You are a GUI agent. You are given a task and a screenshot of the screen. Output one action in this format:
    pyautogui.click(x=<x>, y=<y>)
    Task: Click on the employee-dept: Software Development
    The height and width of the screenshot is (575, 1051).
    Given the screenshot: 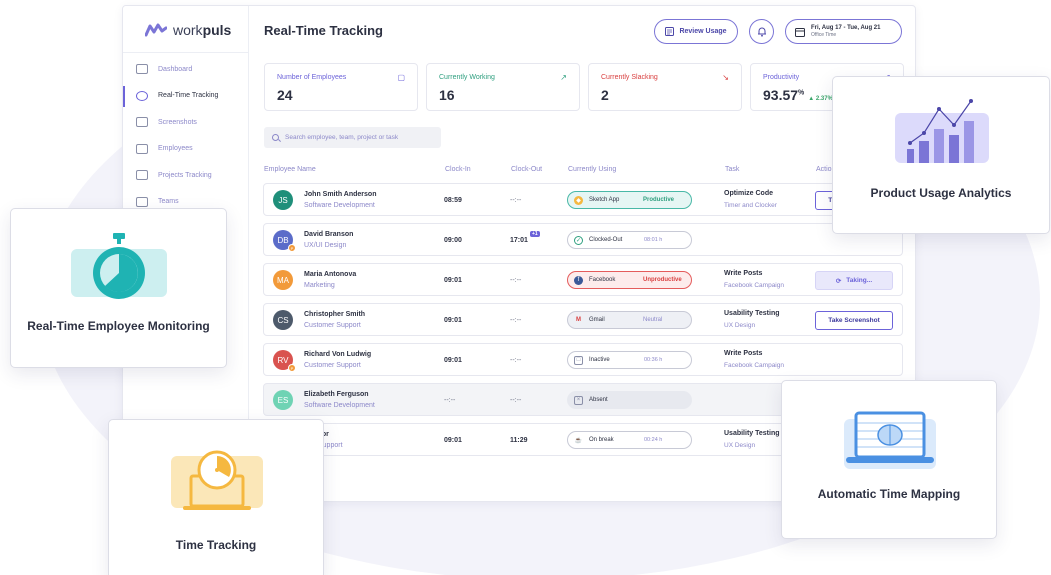 What is the action you would take?
    pyautogui.click(x=339, y=405)
    